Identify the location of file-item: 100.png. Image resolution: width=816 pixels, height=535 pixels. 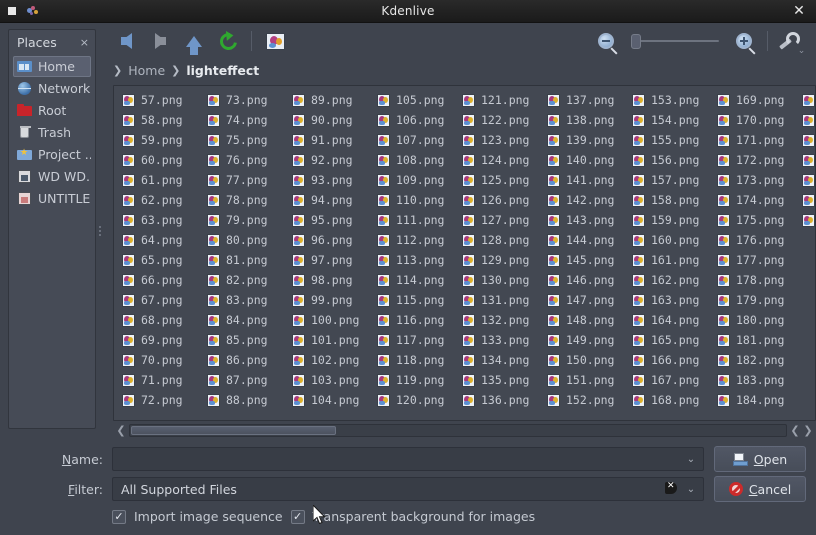
(330, 320).